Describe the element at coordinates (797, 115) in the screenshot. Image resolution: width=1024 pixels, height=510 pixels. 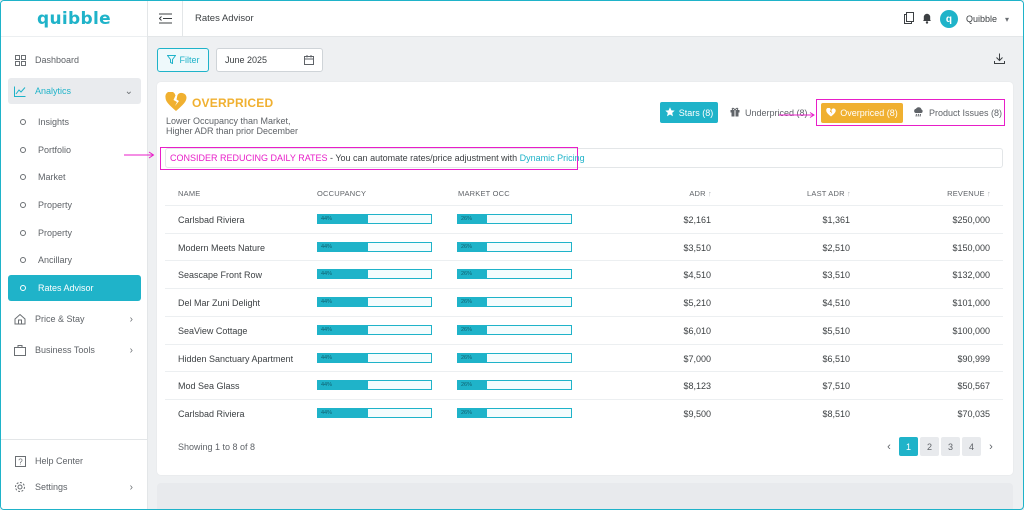
I see `annotation-arrow` at that location.